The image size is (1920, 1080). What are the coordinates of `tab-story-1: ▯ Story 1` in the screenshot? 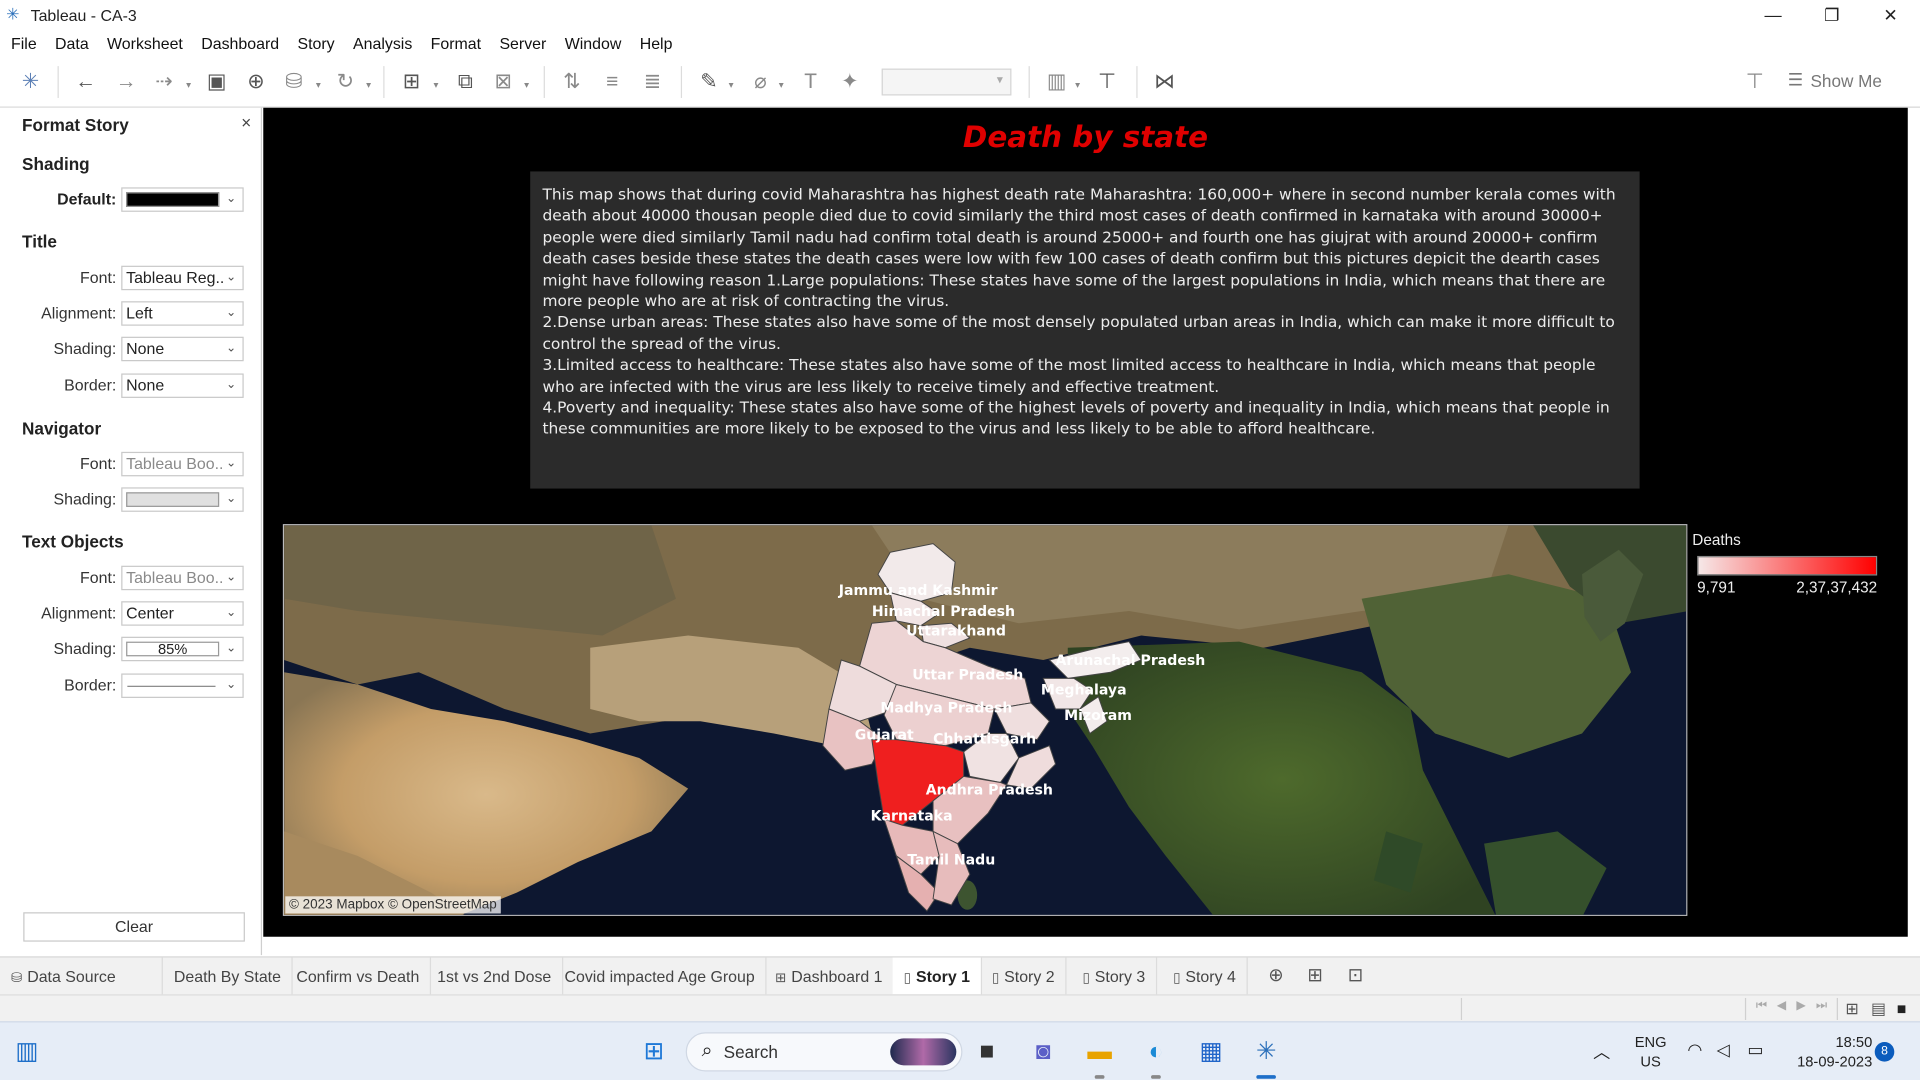 It's located at (937, 976).